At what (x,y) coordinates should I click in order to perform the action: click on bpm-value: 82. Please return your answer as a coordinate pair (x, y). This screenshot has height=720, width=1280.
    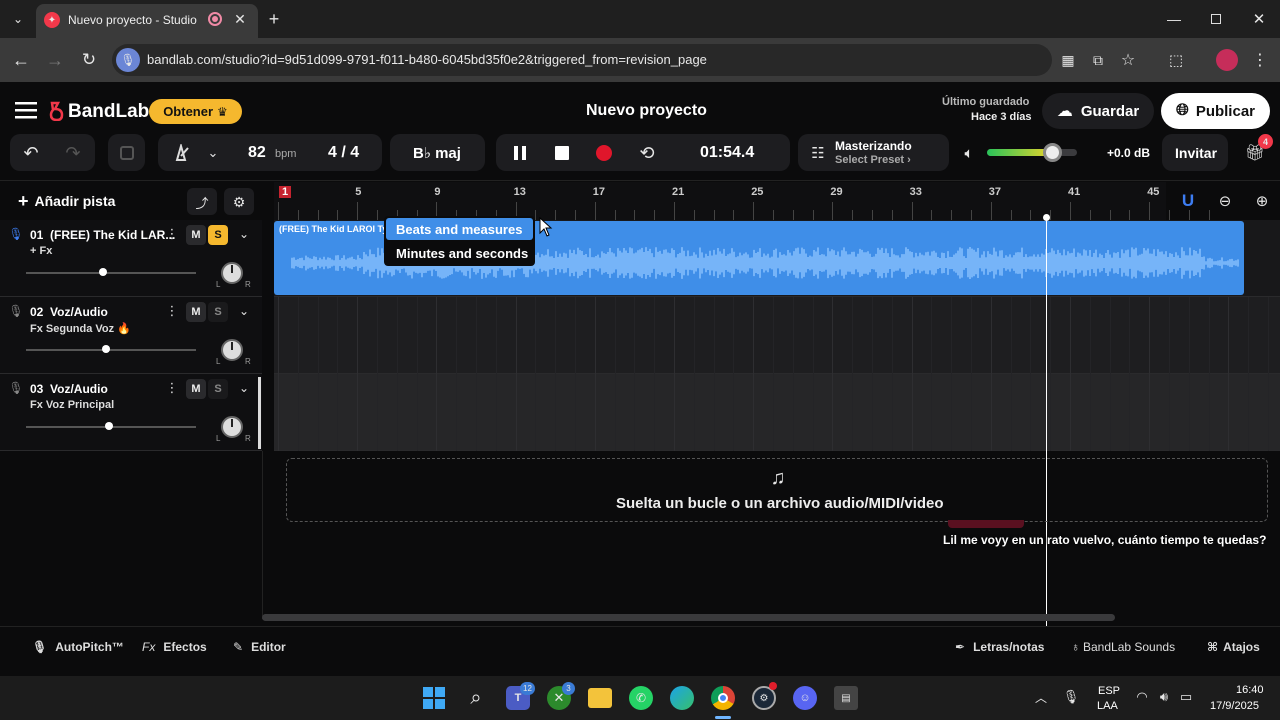
    Looking at the image, I should click on (257, 153).